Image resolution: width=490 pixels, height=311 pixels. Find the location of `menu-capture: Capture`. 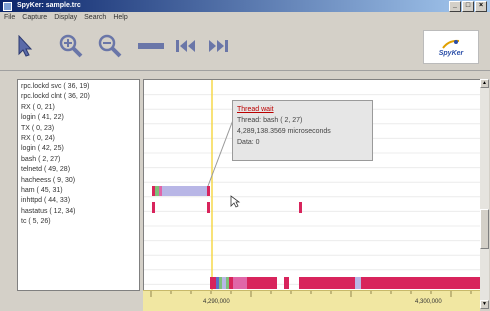

menu-capture: Capture is located at coordinates (34, 17).